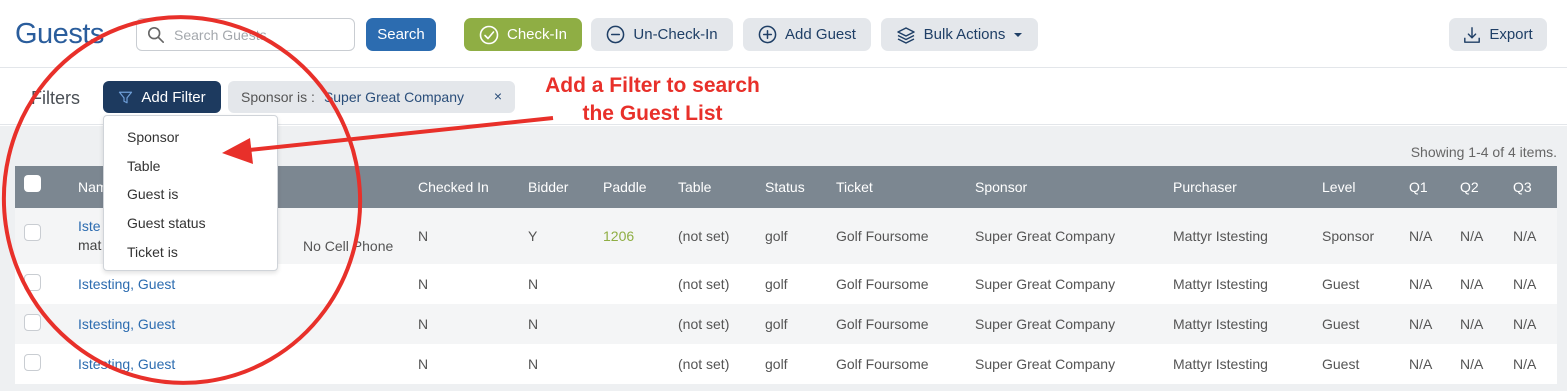  Describe the element at coordinates (173, 97) in the screenshot. I see `add-filter-label: Add Filter` at that location.